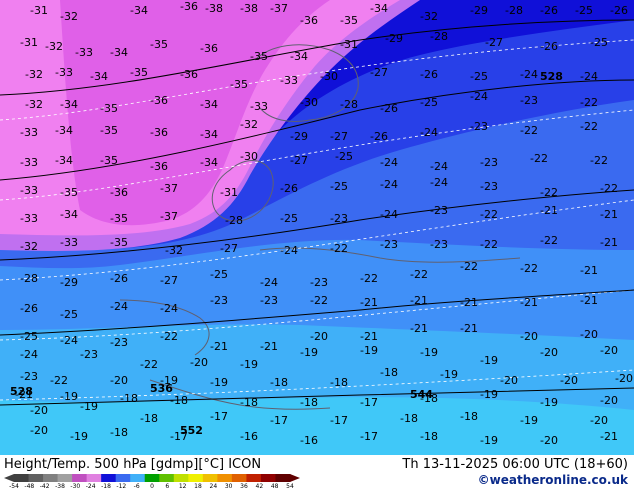 Image resolution: width=634 pixels, height=490 pixels. I want to click on temperature-label: -17, so click(339, 420).